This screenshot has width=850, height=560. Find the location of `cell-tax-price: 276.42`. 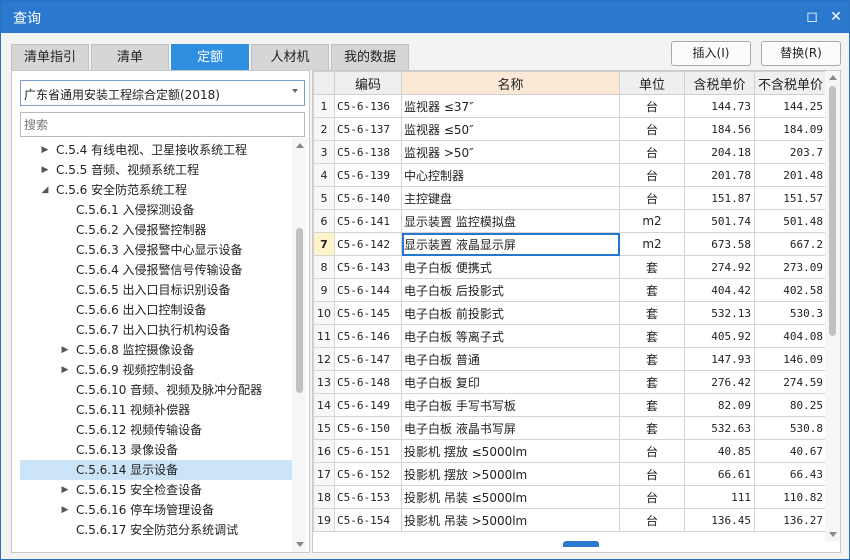

cell-tax-price: 276.42 is located at coordinates (719, 382).